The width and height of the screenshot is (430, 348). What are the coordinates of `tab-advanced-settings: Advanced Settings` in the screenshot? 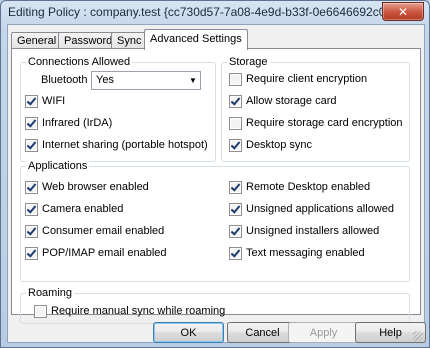 It's located at (196, 39).